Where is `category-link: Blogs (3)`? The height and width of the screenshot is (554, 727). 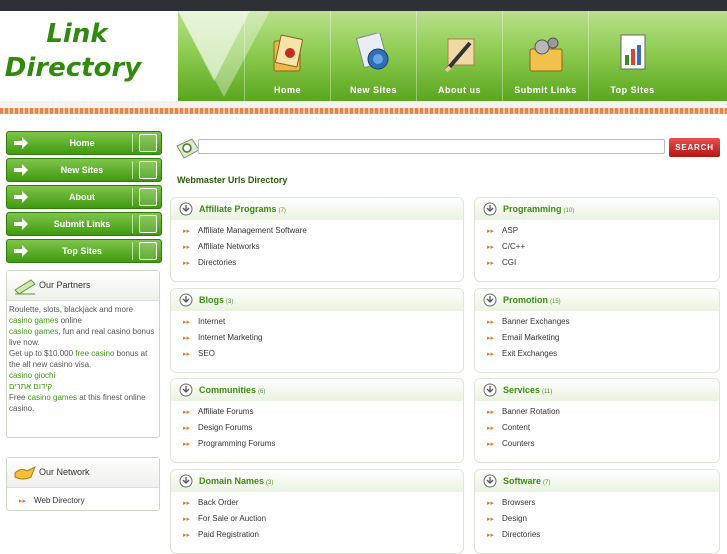 category-link: Blogs (3) is located at coordinates (216, 300).